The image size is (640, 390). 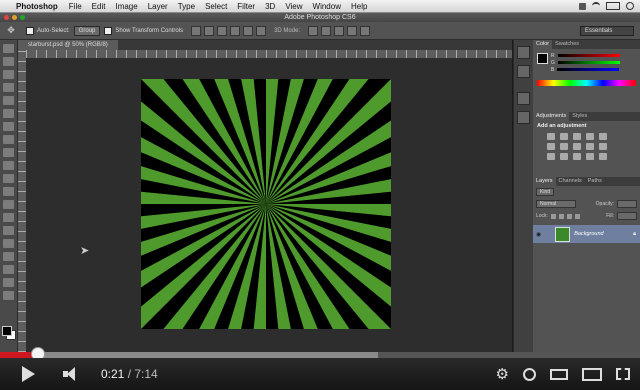 I want to click on lock-transparent-icon, so click(x=553, y=216).